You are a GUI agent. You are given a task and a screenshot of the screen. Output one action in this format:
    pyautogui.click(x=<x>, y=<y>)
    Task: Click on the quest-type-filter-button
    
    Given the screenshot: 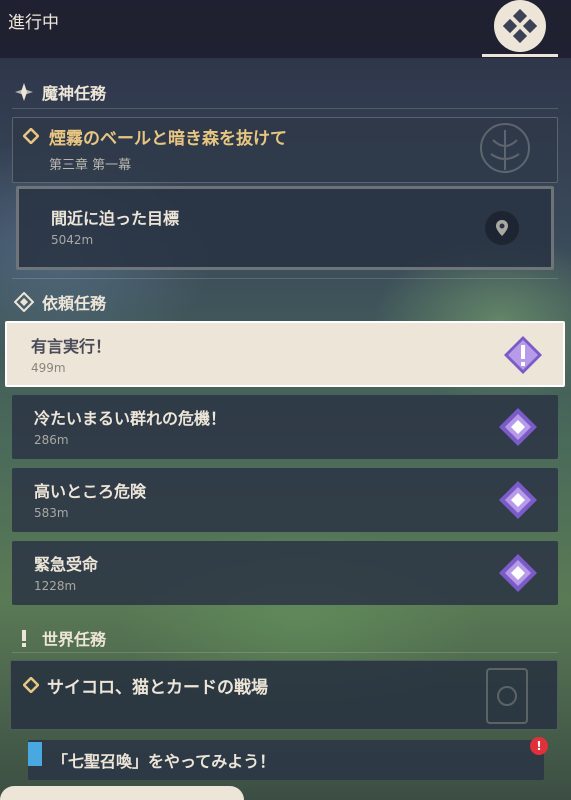 What is the action you would take?
    pyautogui.click(x=520, y=26)
    